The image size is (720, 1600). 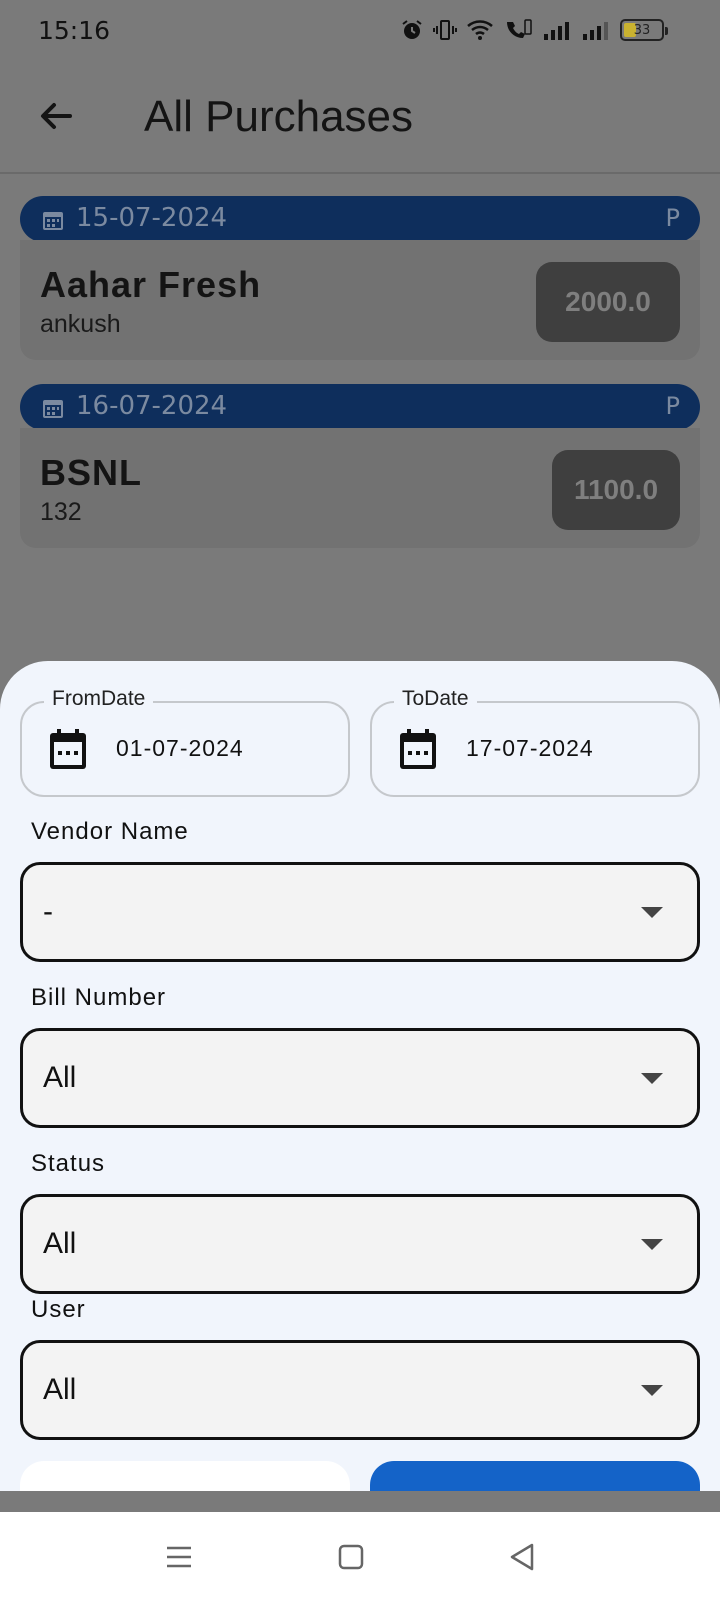 What do you see at coordinates (480, 30) in the screenshot?
I see `wifi-icon` at bounding box center [480, 30].